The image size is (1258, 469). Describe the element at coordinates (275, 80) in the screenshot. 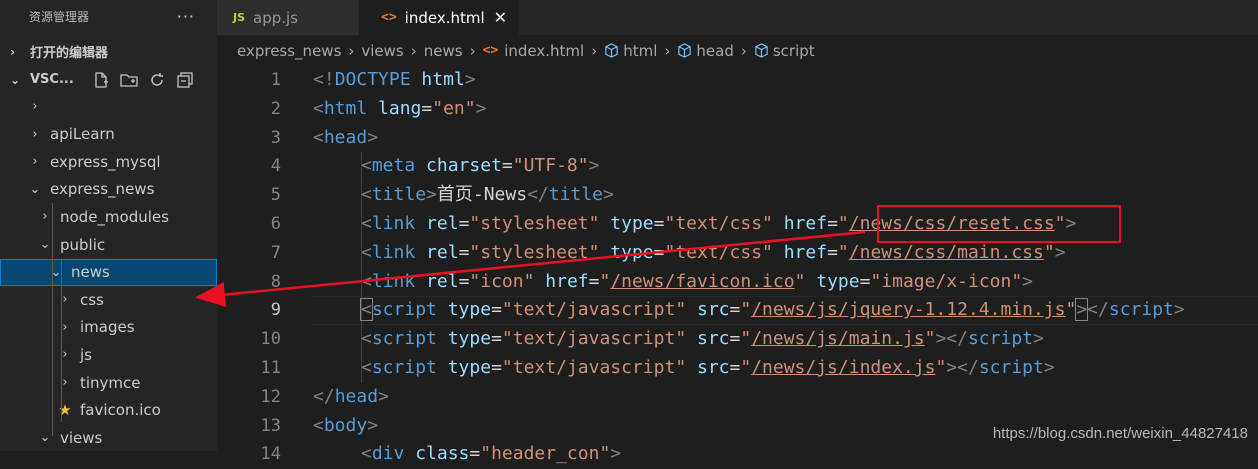

I see `line-number: 1` at that location.